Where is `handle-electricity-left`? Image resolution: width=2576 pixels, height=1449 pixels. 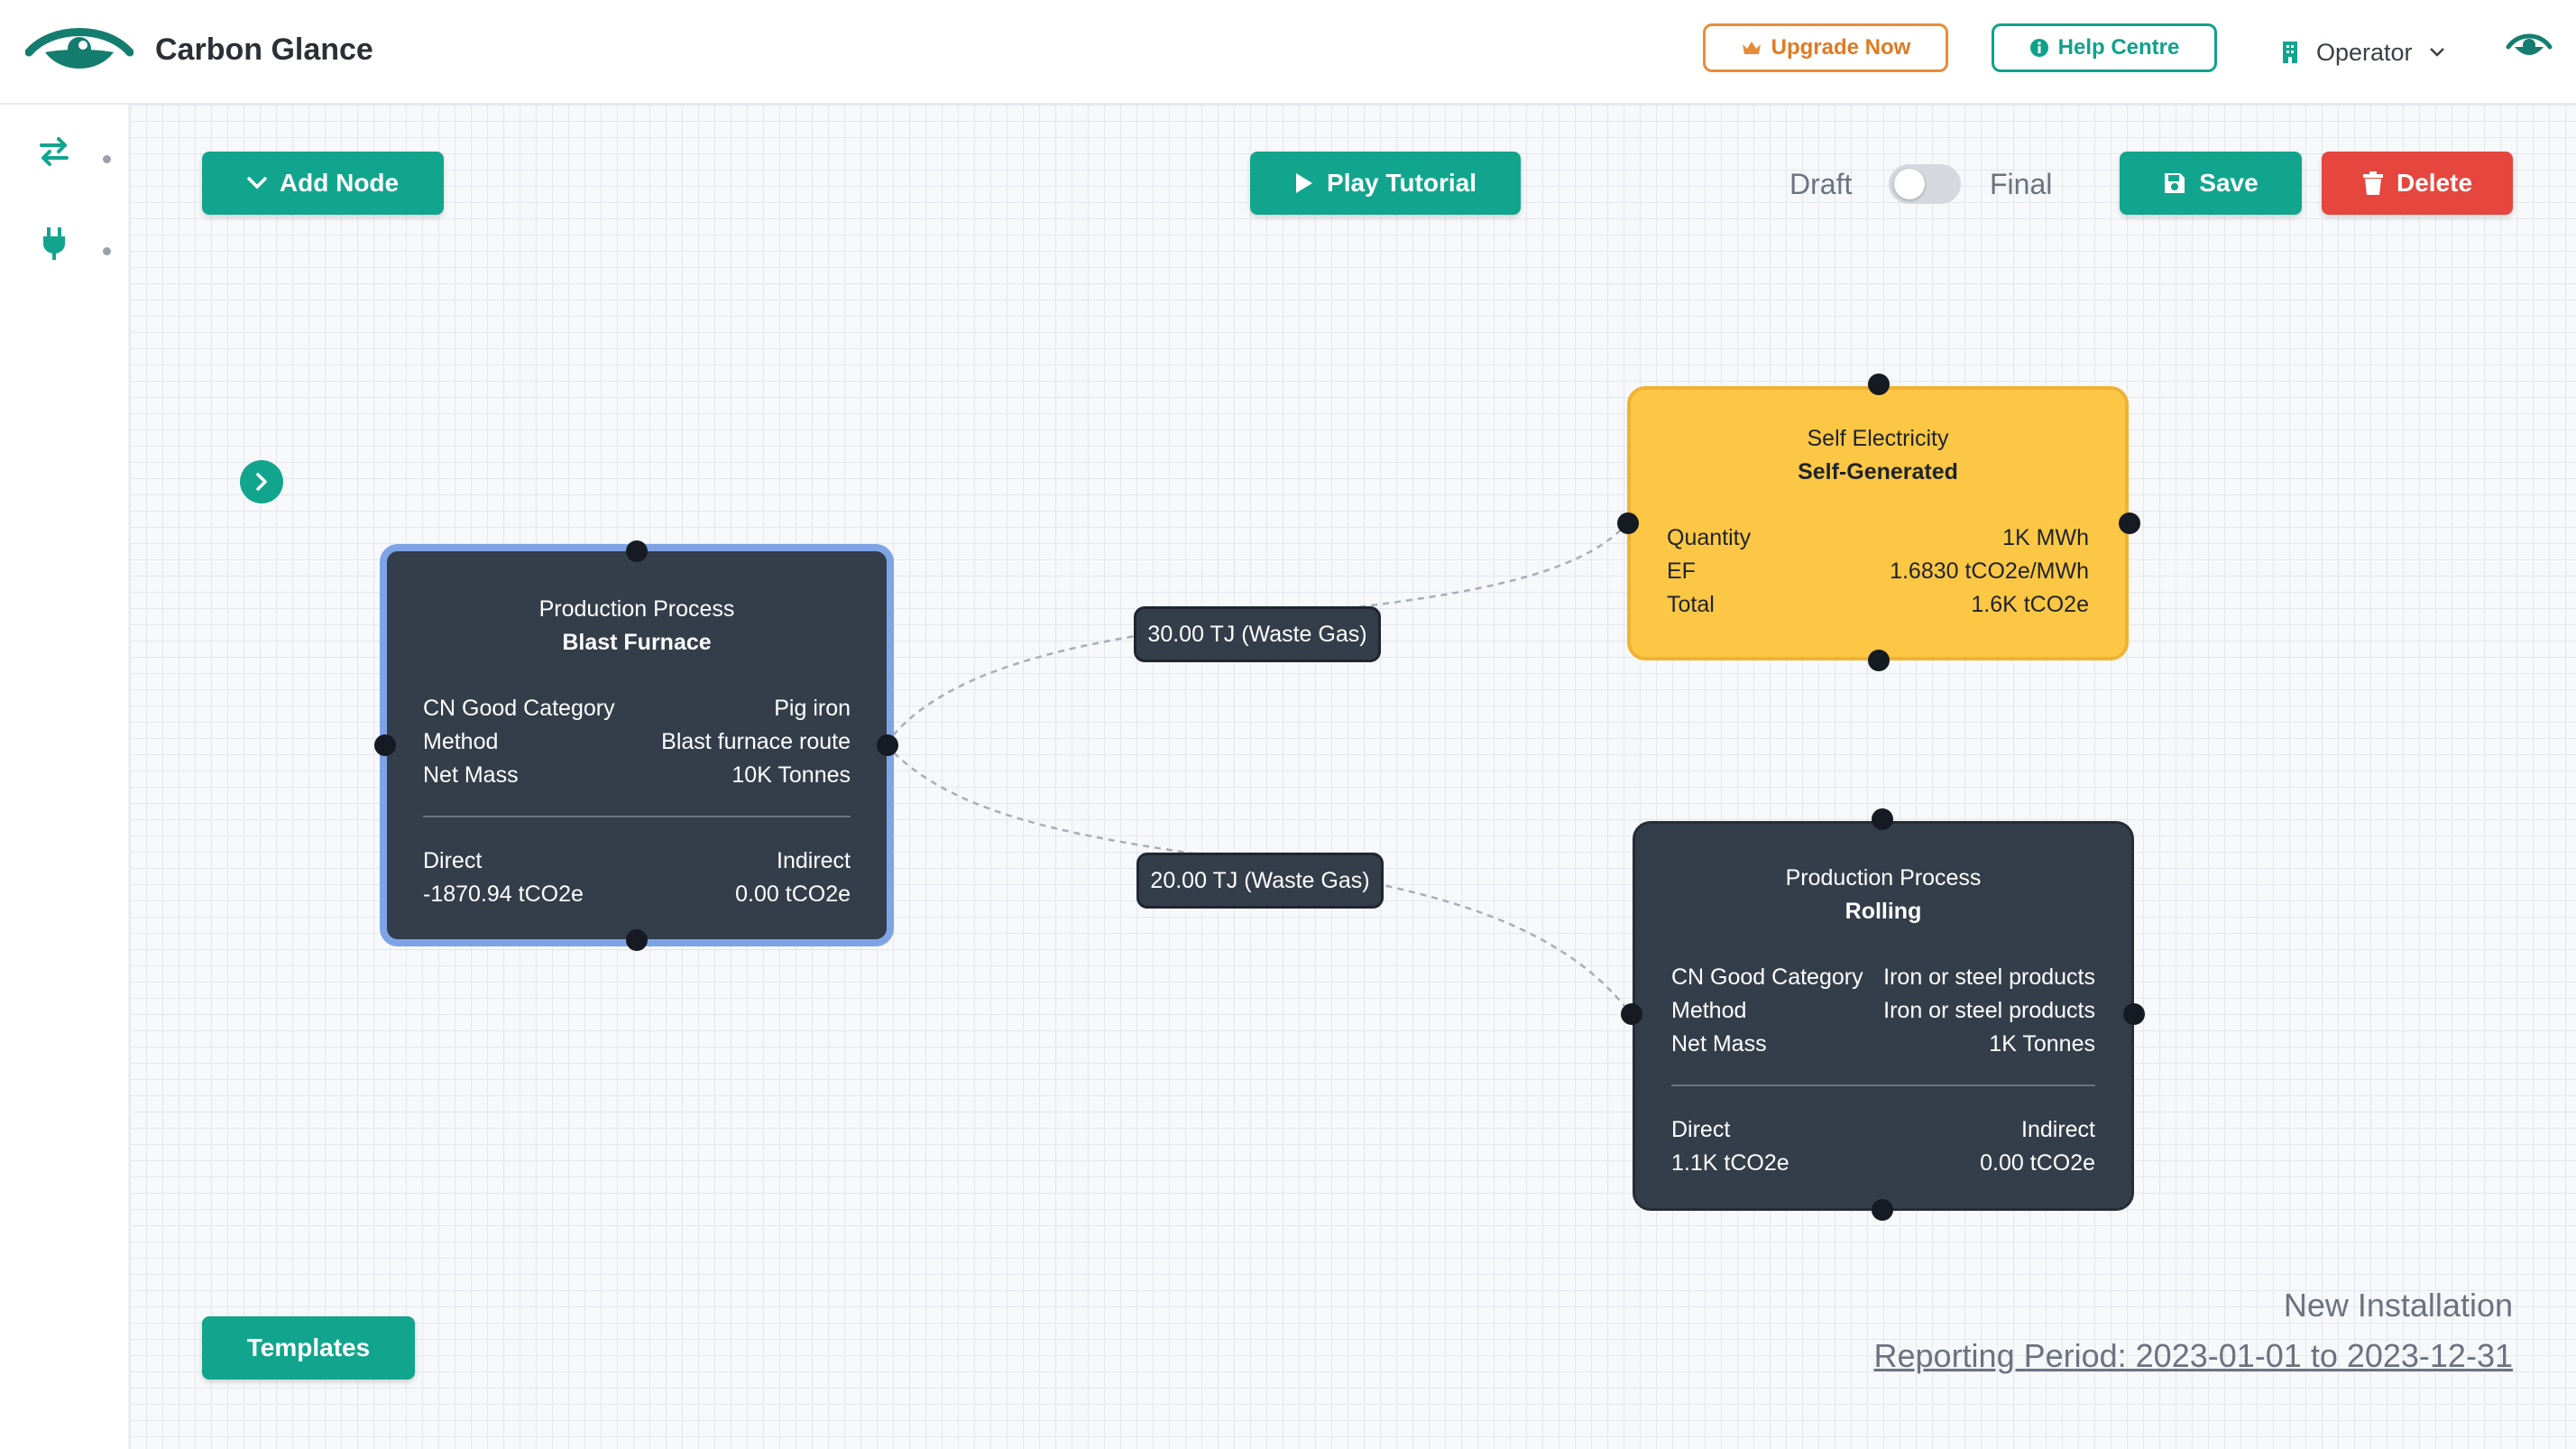
handle-electricity-left is located at coordinates (1628, 523).